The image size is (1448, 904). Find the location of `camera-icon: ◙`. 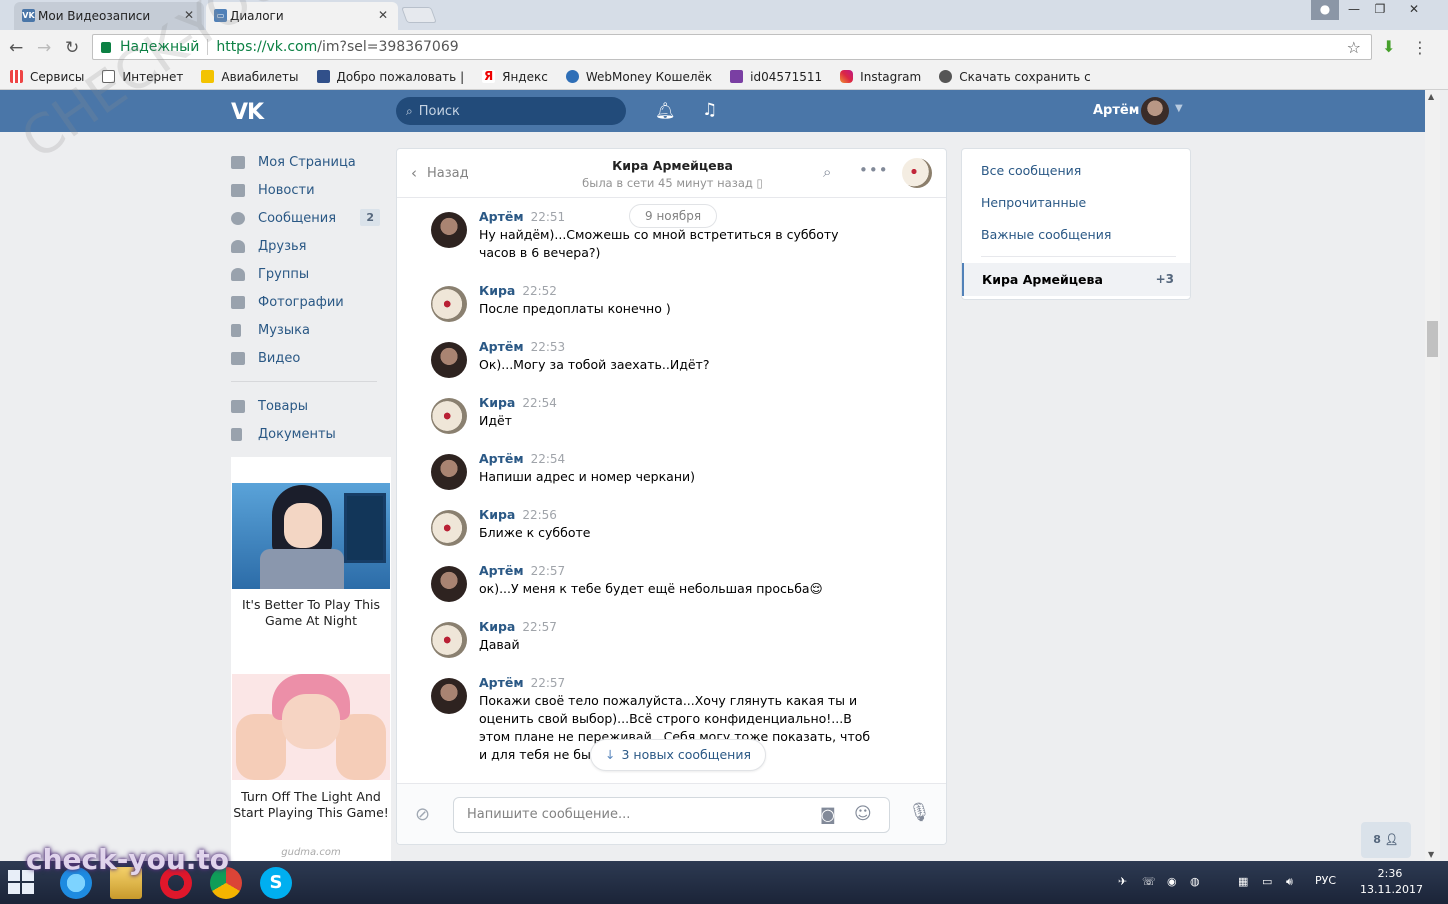

camera-icon: ◙ is located at coordinates (828, 814).